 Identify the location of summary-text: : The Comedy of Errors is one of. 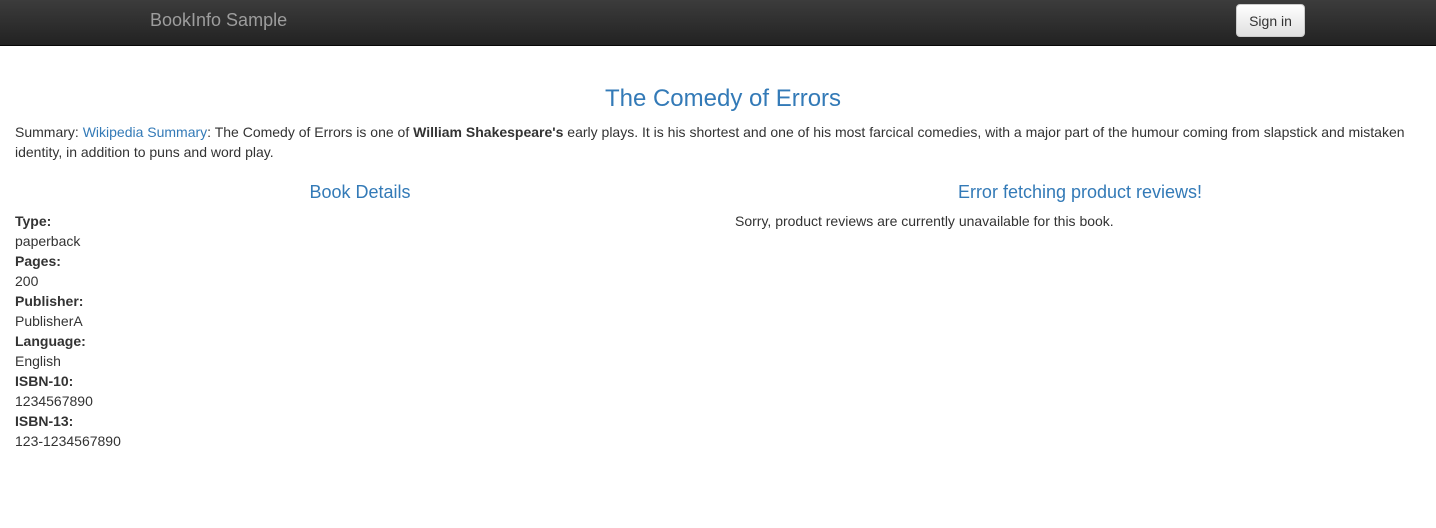
(310, 132).